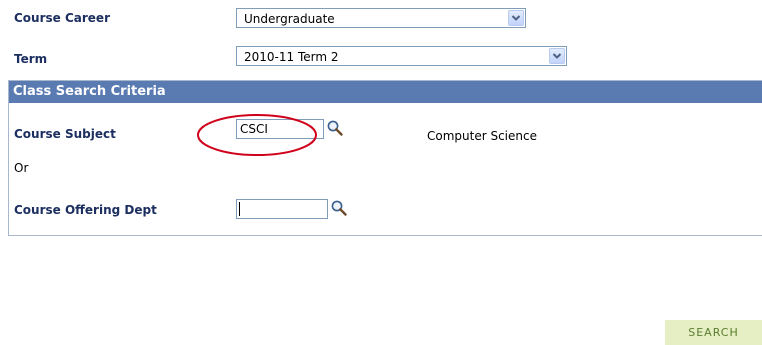 The image size is (762, 345). I want to click on or-text: Or, so click(21, 168).